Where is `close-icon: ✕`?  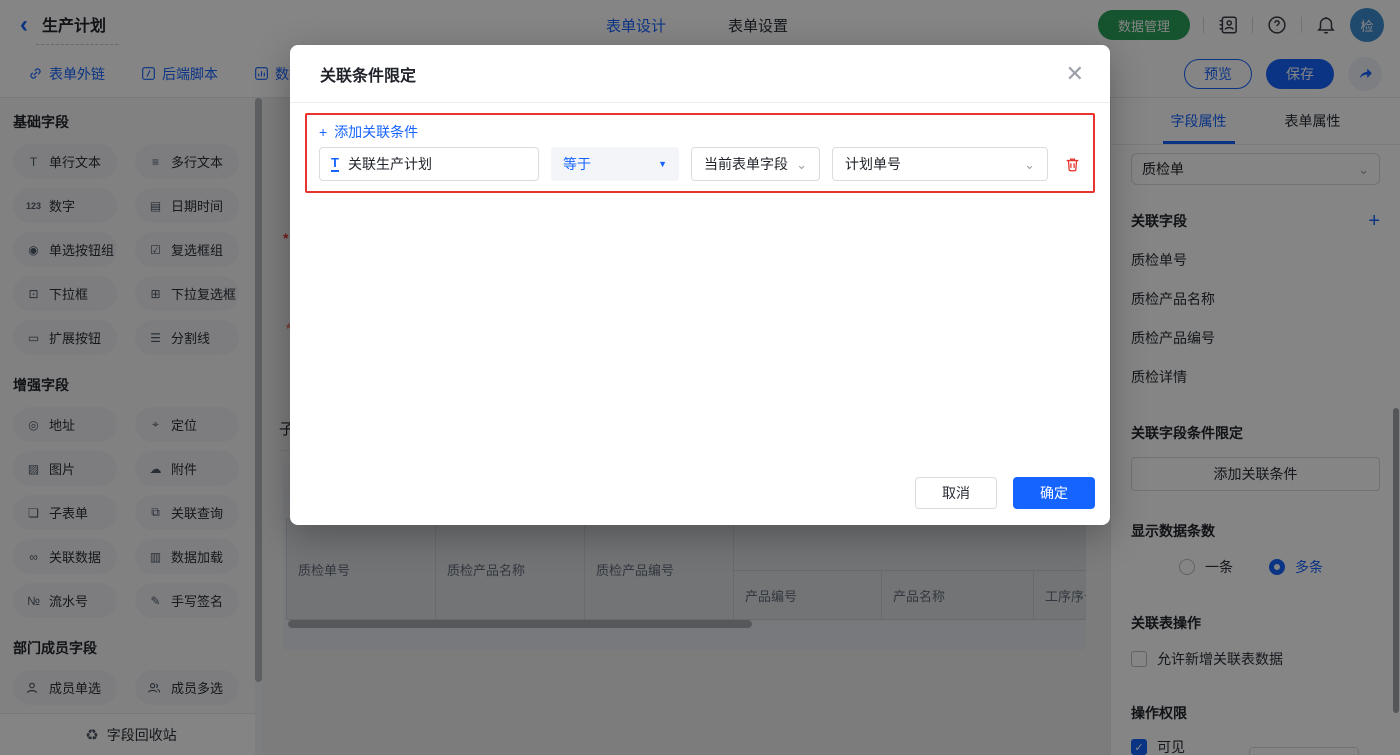 close-icon: ✕ is located at coordinates (1075, 73).